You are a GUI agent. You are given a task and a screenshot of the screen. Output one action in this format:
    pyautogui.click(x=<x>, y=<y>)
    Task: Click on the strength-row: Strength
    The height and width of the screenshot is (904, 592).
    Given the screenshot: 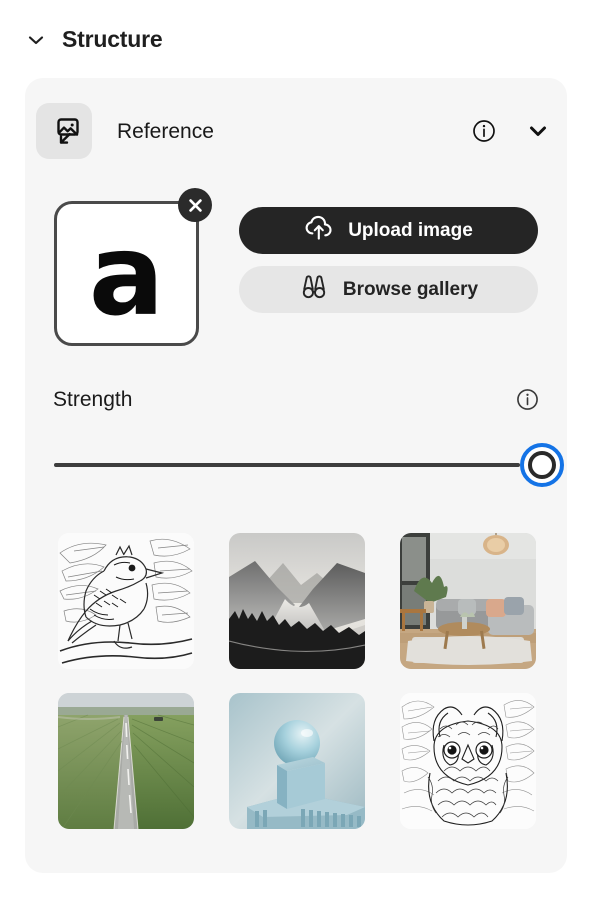 What is the action you would take?
    pyautogui.click(x=296, y=399)
    